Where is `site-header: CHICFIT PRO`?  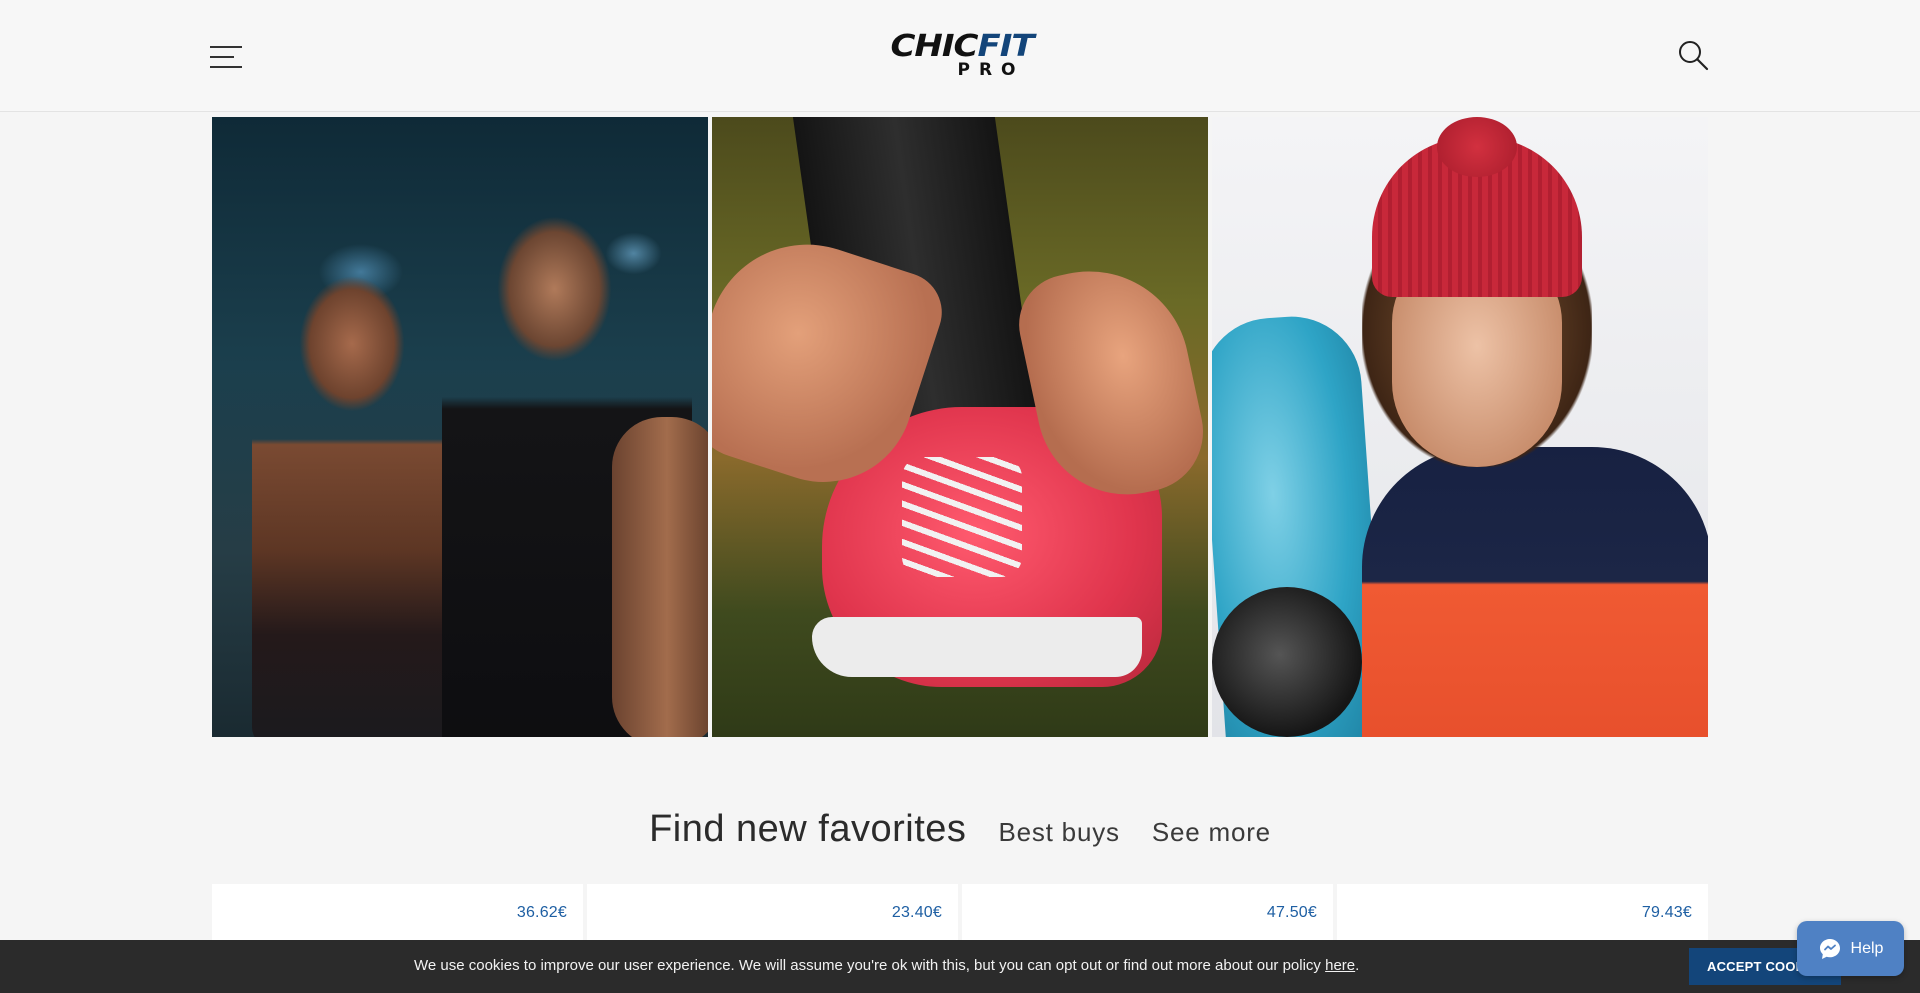
site-header: CHICFIT PRO is located at coordinates (960, 56).